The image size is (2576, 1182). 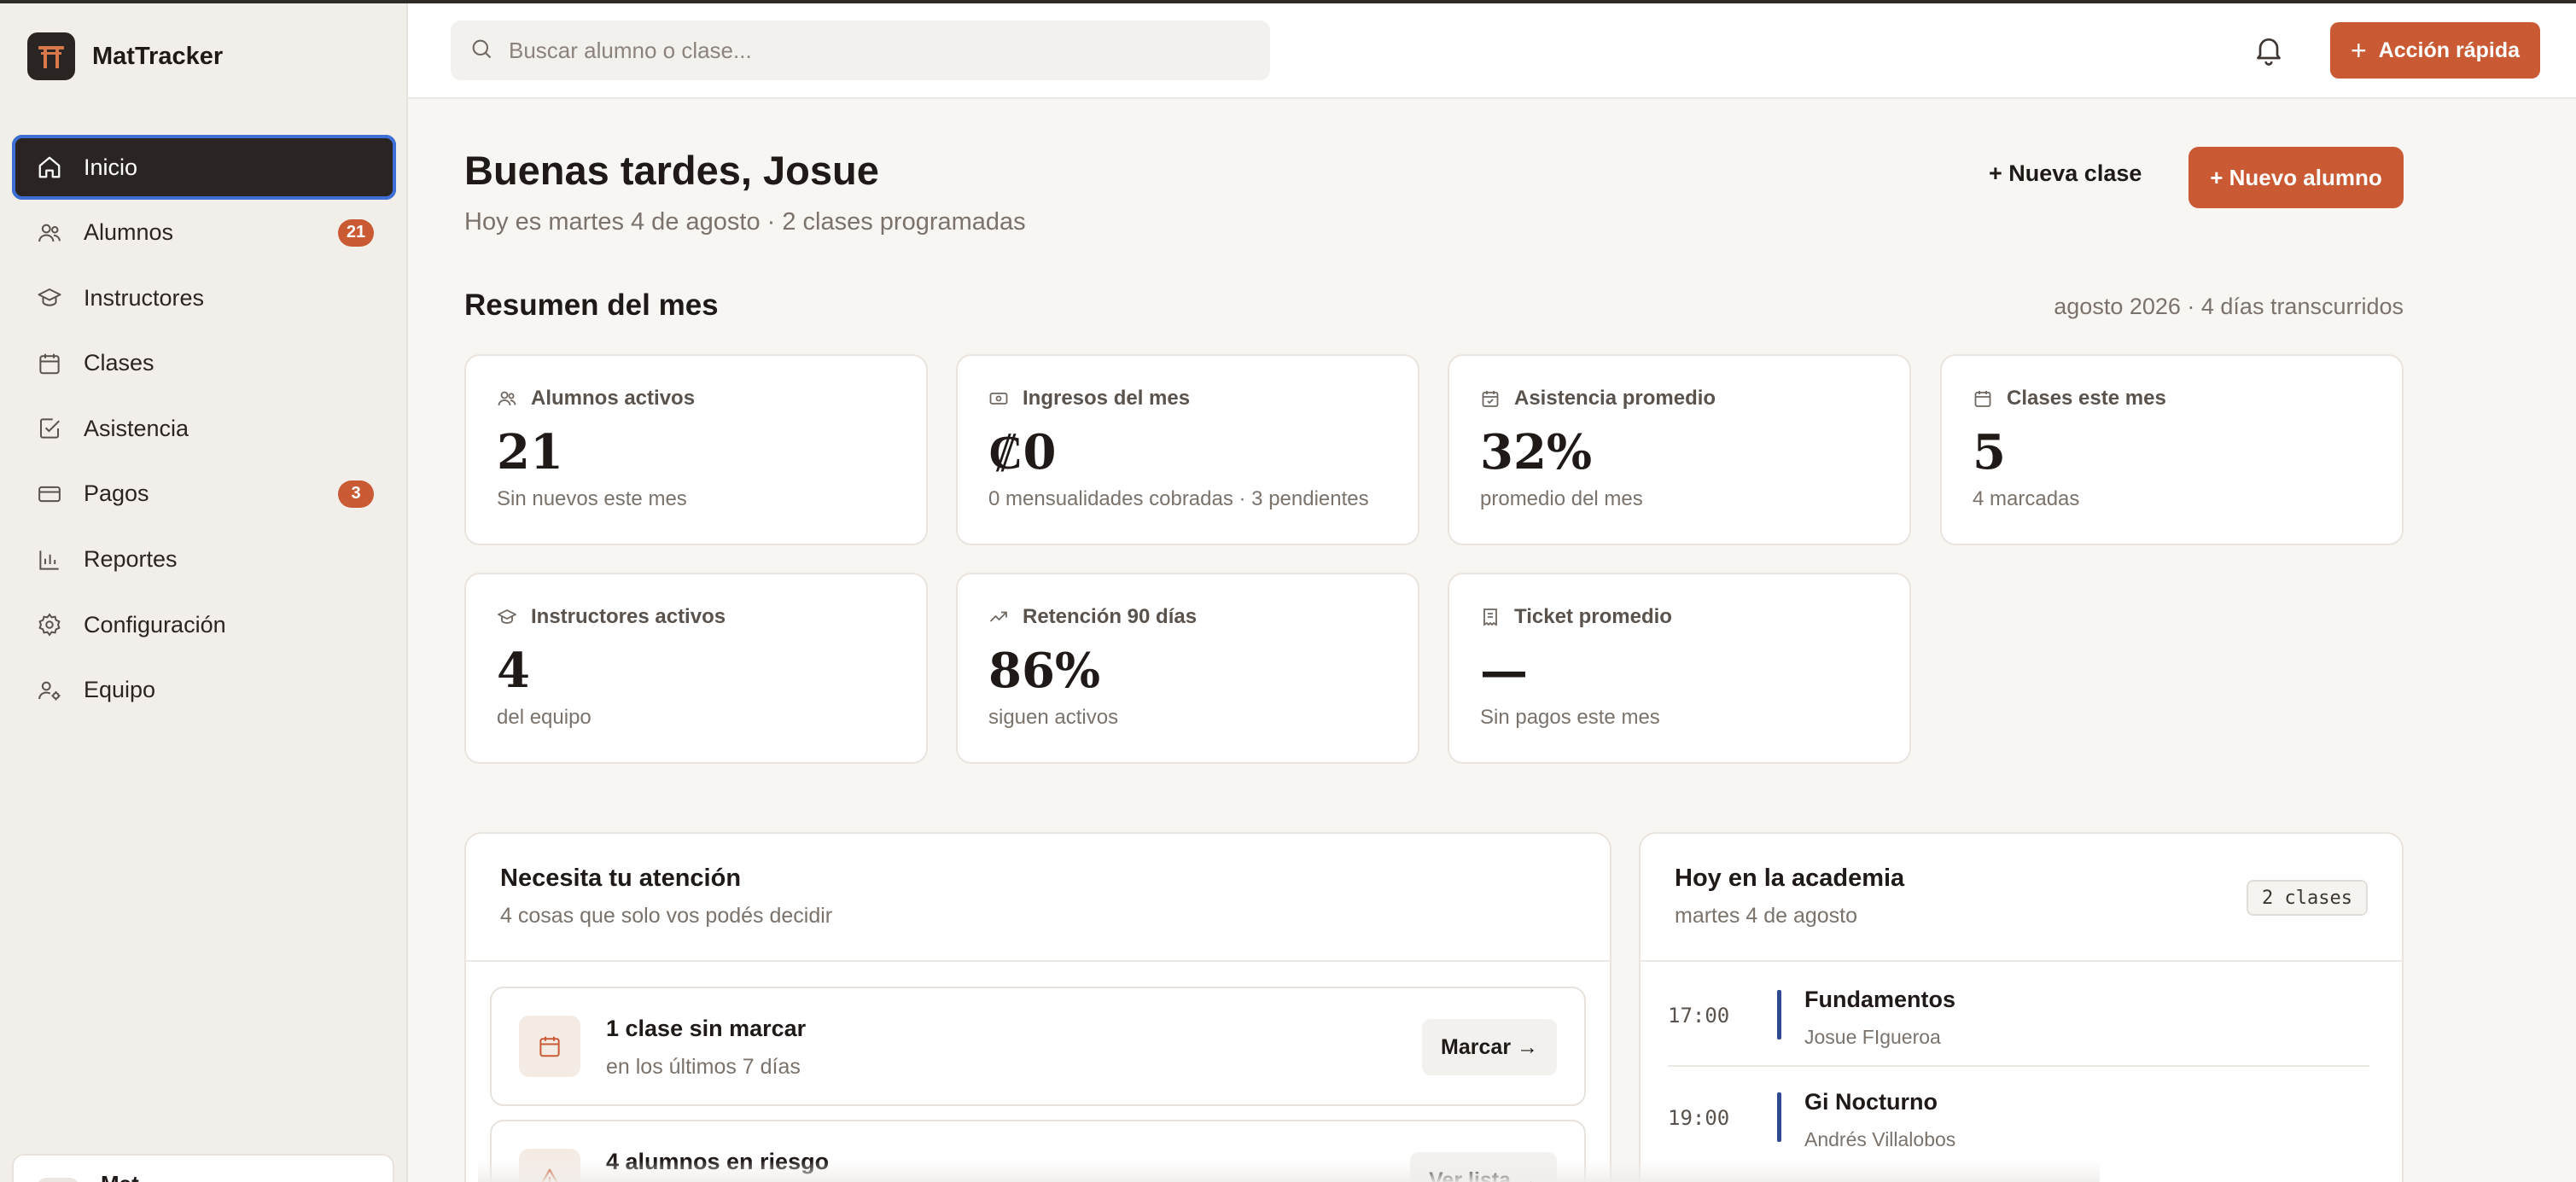 What do you see at coordinates (49, 690) in the screenshot?
I see `user-cog-icon` at bounding box center [49, 690].